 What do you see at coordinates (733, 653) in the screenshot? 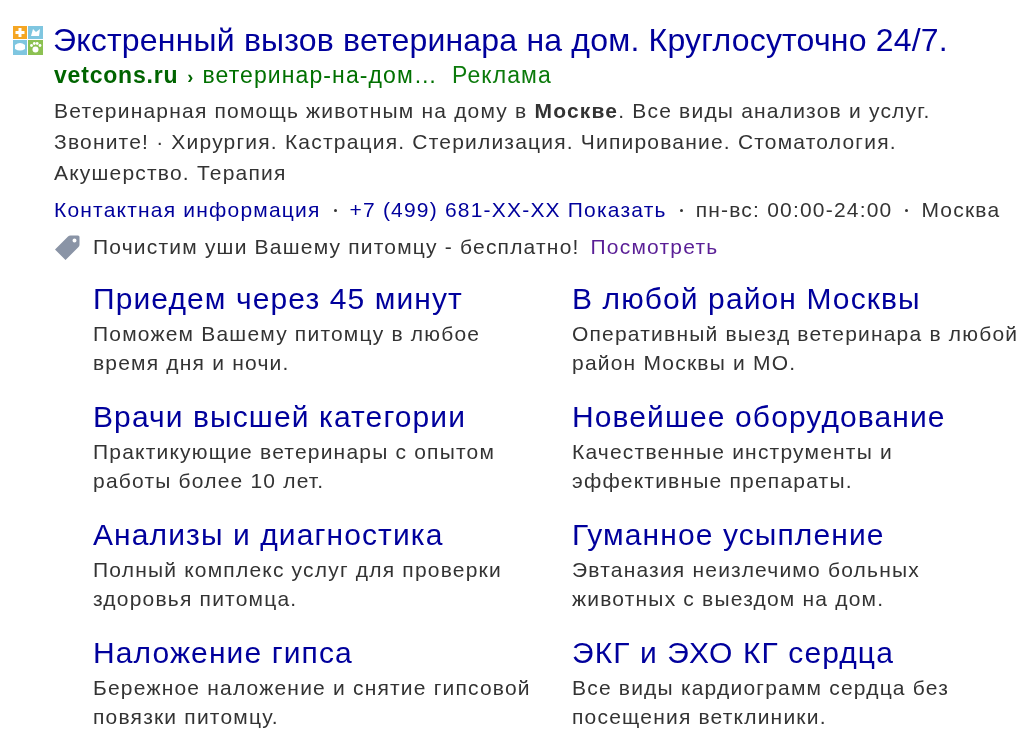
I see `sitelink-title: ЭКГ и ЭХО КГ сердца` at bounding box center [733, 653].